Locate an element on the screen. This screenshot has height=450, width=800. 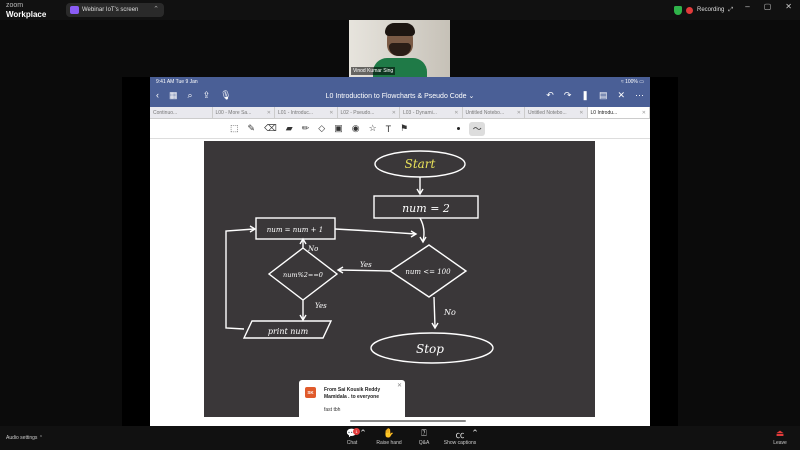
raise-hand-button: ✋ Raise hand is located at coordinates (389, 437).